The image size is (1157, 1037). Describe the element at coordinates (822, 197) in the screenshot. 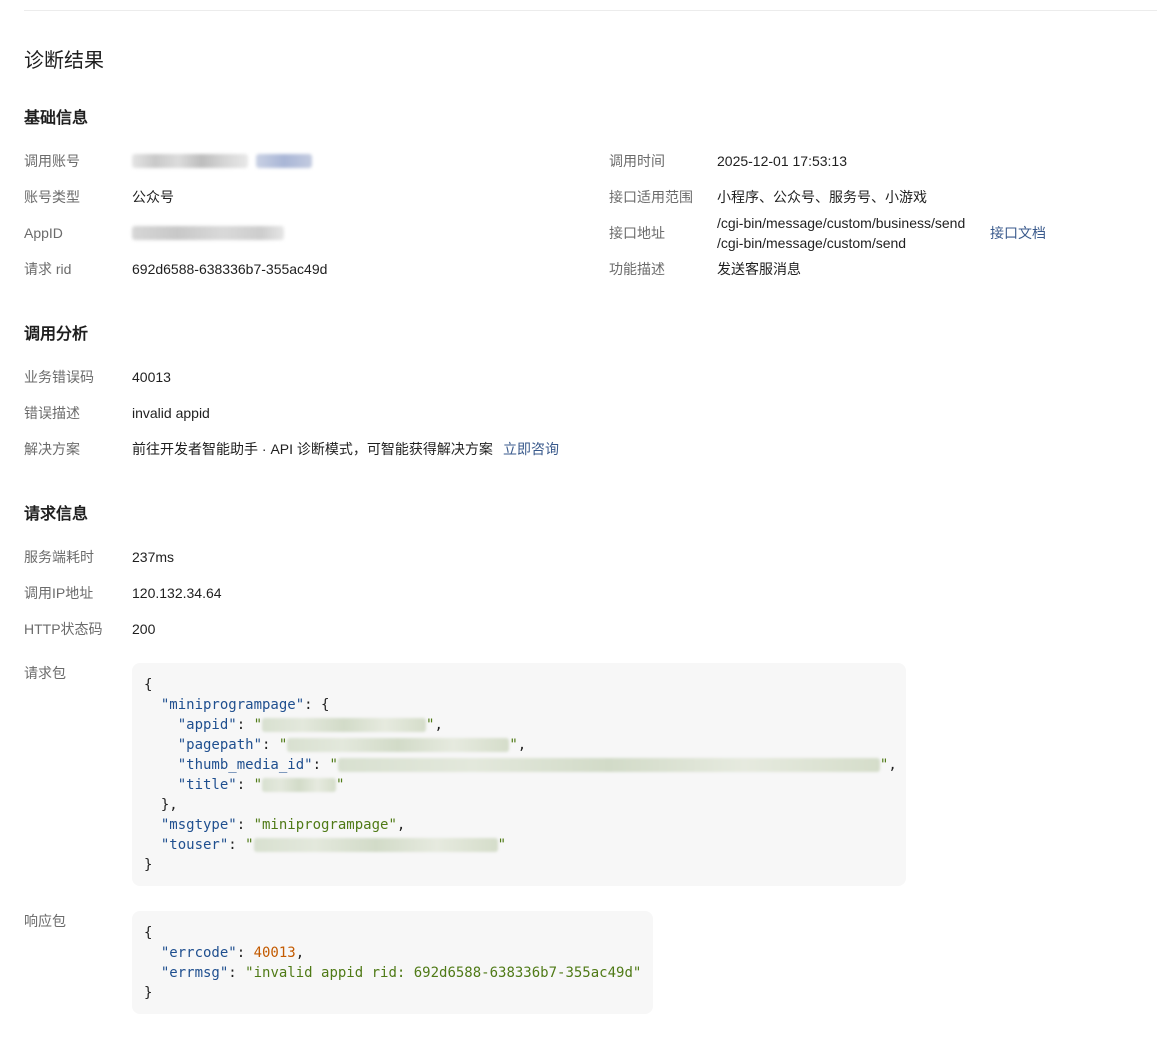

I see `api-scope-value: 小程序、公众号、服务号、小游戏` at that location.